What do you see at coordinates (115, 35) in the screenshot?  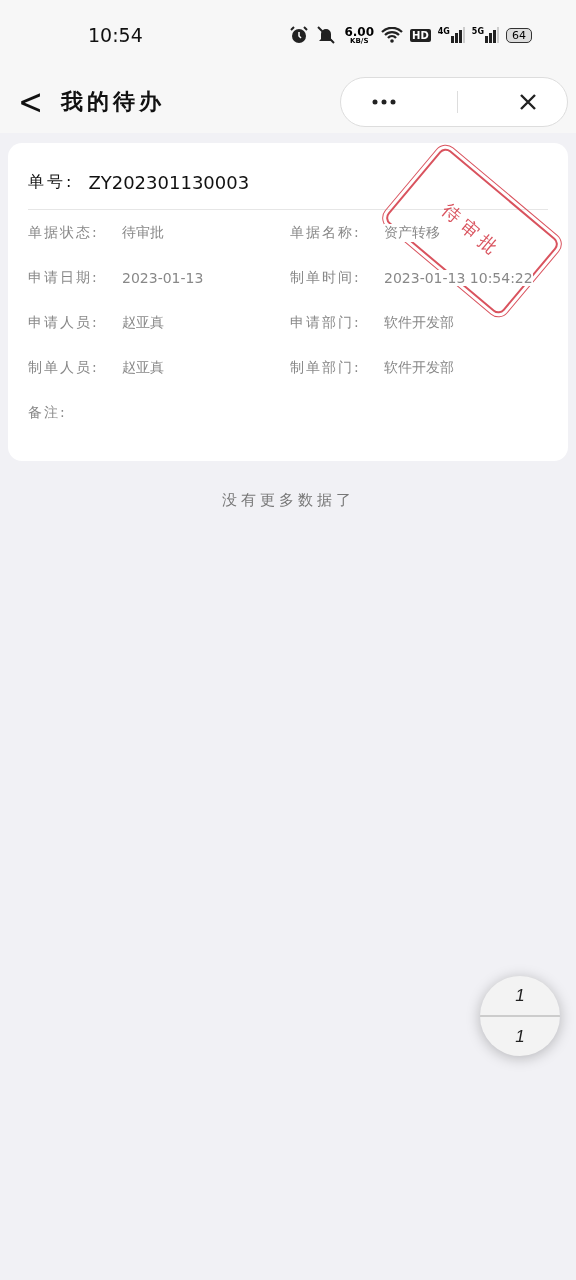 I see `clock-time: 10:54` at bounding box center [115, 35].